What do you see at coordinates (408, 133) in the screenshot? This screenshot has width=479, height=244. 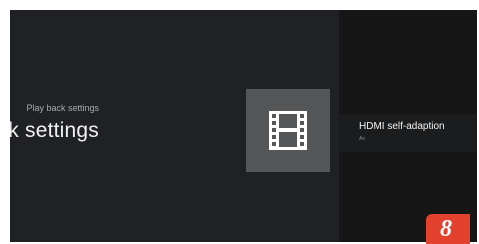 I see `setting-item-hdmi-self-adaption: HDMI self-adaption An` at bounding box center [408, 133].